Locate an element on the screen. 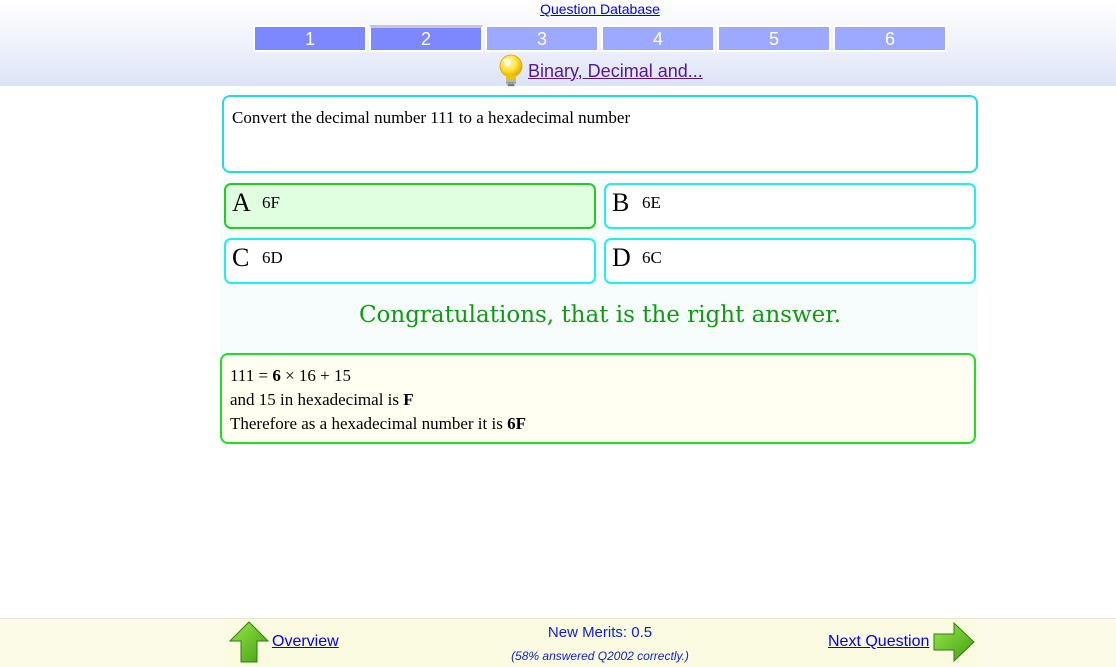 The width and height of the screenshot is (1116, 667). tab-4: 4 is located at coordinates (658, 38).